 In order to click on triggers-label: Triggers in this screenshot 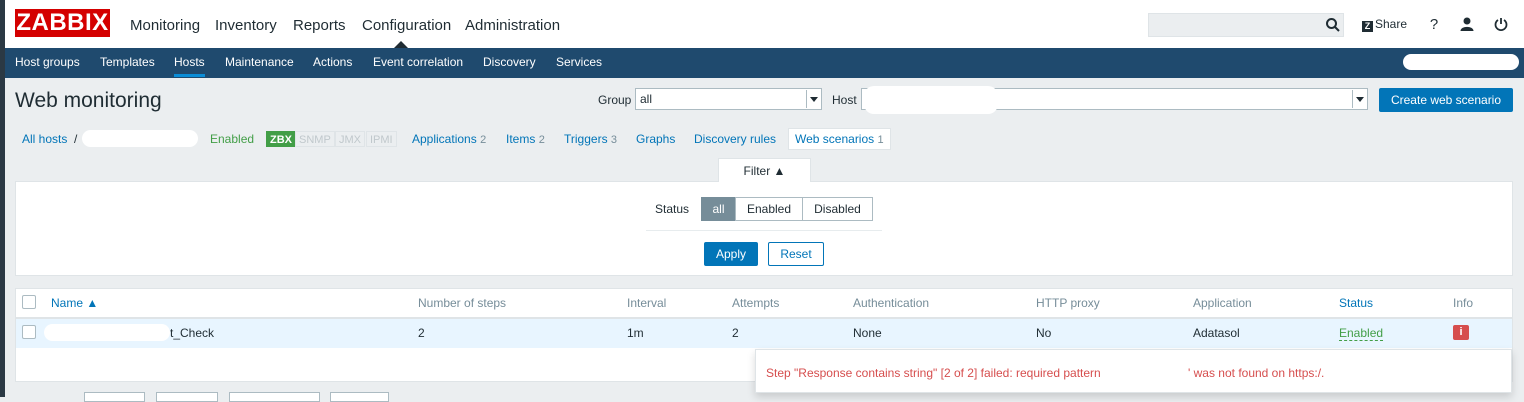, I will do `click(586, 139)`.